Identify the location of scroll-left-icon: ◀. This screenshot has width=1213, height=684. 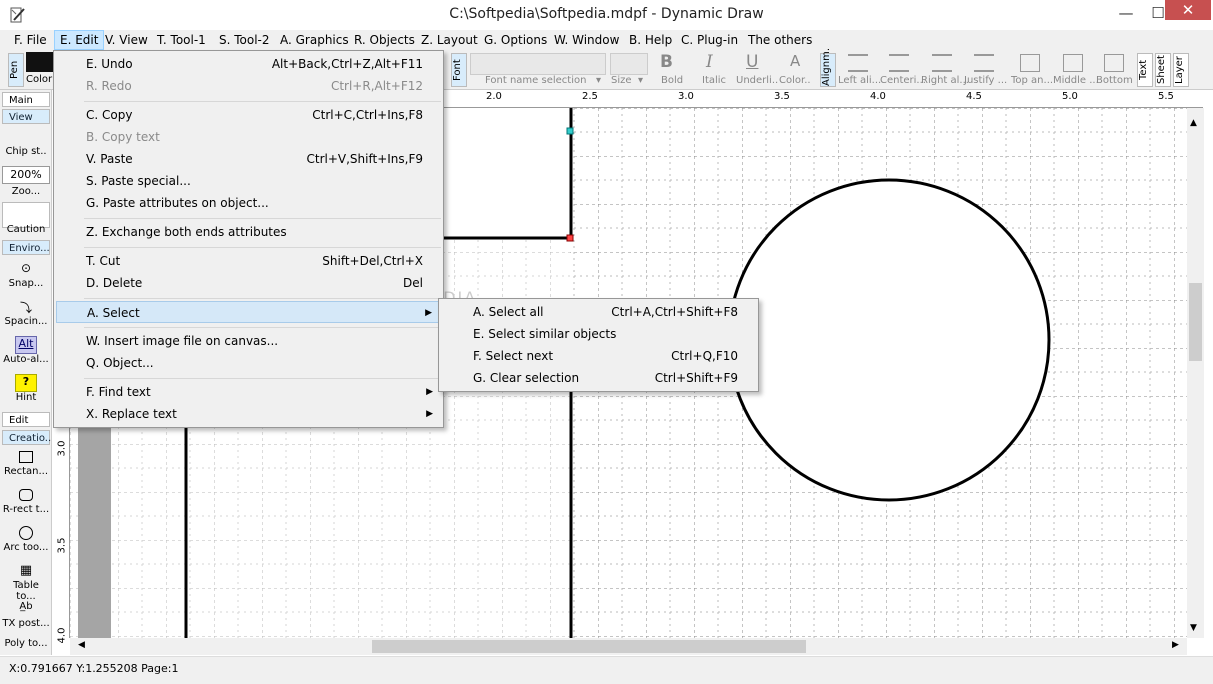
(81, 645).